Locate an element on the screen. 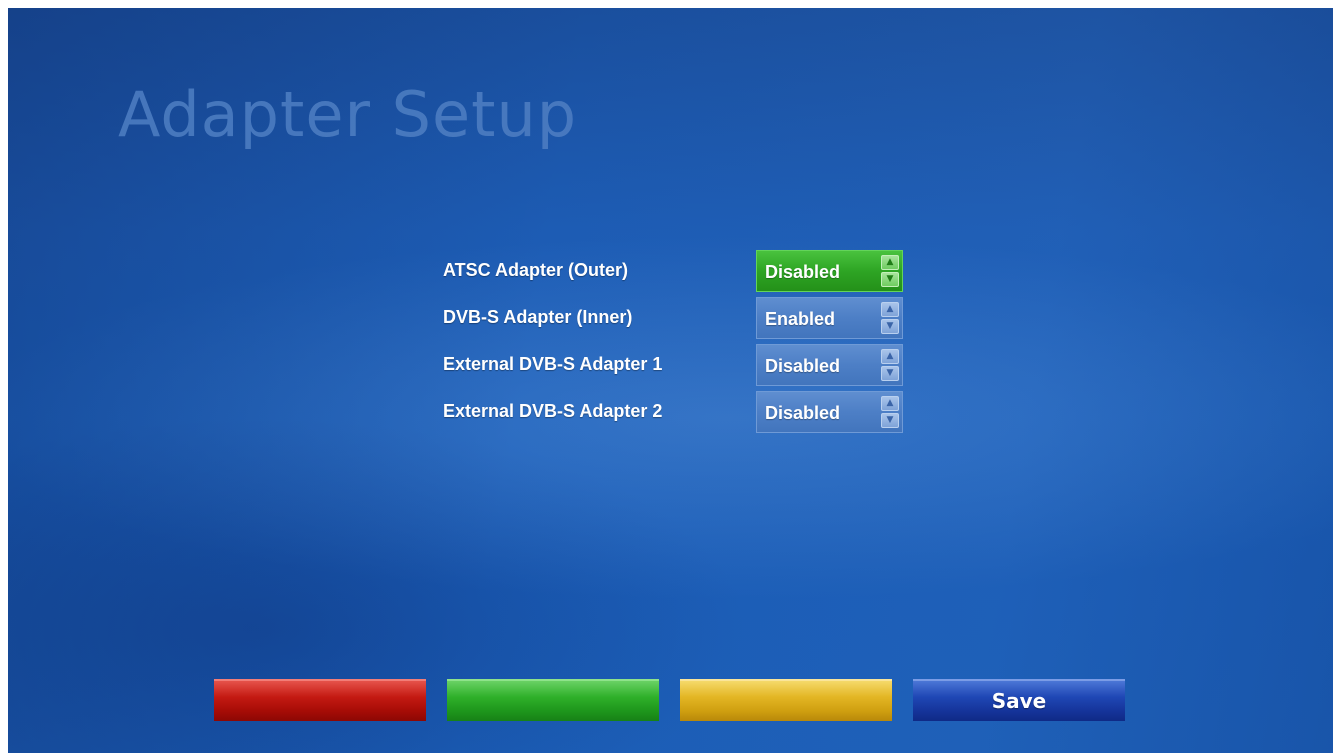 This screenshot has width=1333, height=753. setting-row-dvbs-inner: DVB-S Adapter (Inner) Enabled ▲ ▼ is located at coordinates (678, 319).